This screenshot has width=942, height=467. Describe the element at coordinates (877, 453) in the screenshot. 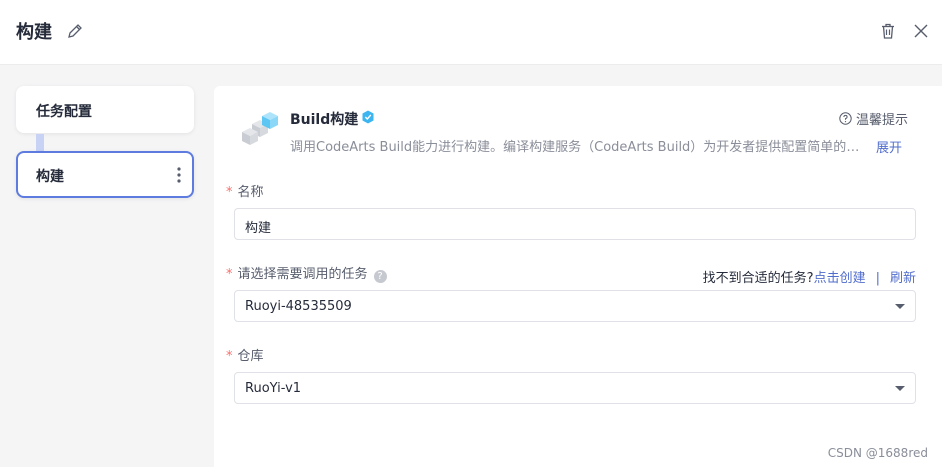

I see `watermark: CSDN @1688red` at that location.